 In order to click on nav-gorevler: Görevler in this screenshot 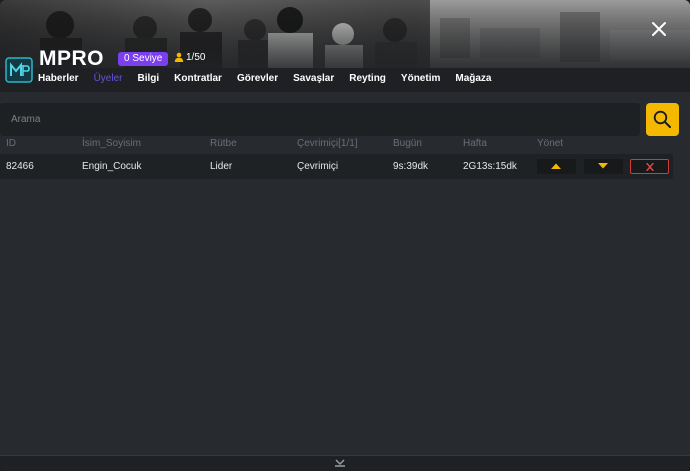, I will do `click(257, 78)`.